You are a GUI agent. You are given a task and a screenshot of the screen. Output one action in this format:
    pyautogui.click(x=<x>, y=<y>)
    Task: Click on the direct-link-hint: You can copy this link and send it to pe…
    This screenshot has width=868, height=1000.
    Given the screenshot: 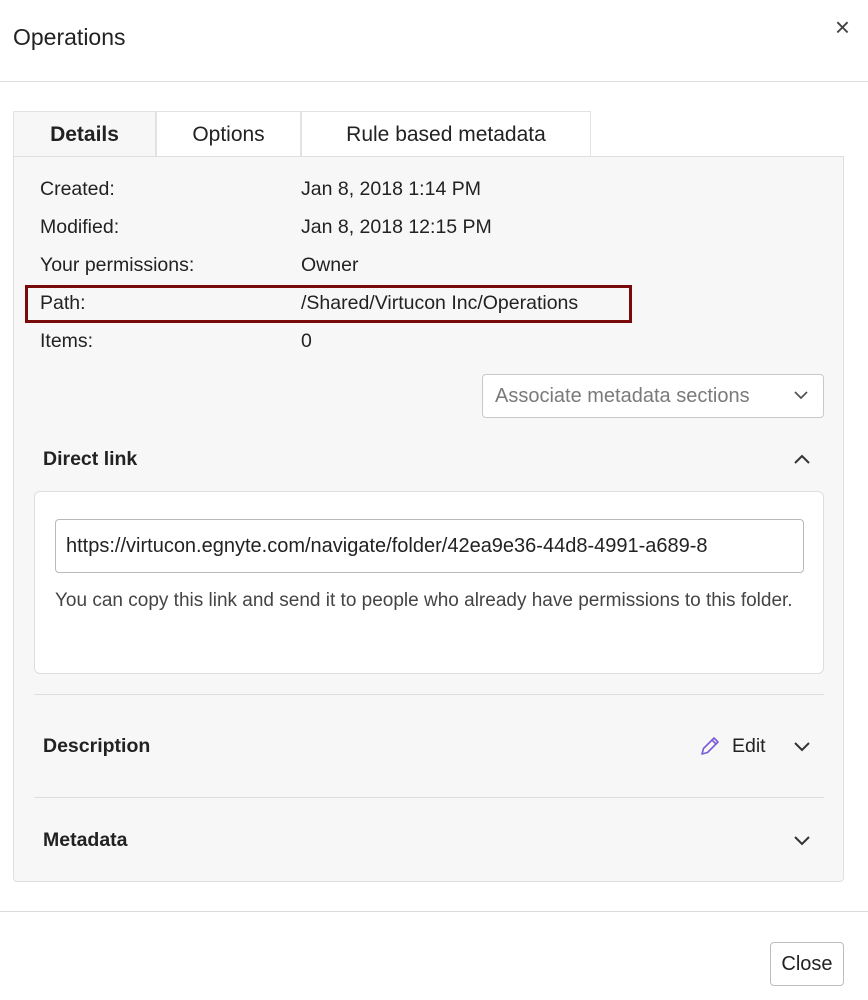 What is the action you would take?
    pyautogui.click(x=424, y=600)
    